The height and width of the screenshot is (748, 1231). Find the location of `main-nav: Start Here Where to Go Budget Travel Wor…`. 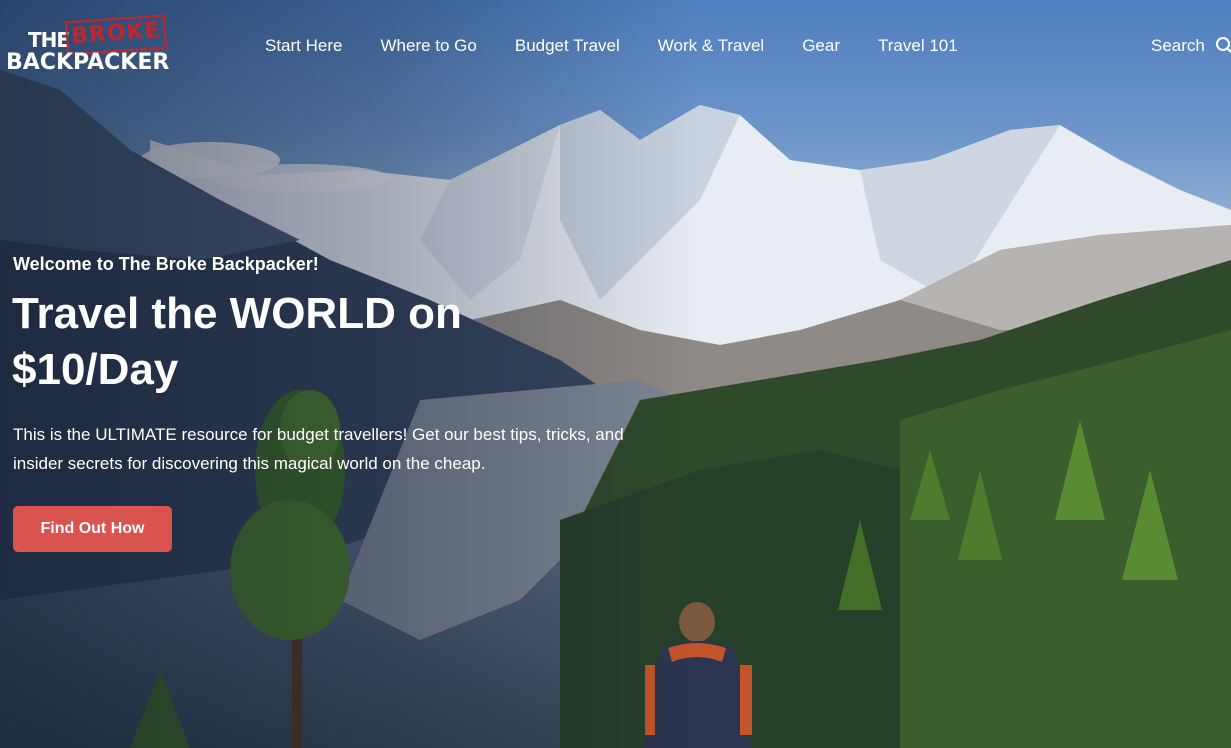

main-nav: Start Here Where to Go Budget Travel Wor… is located at coordinates (611, 46).